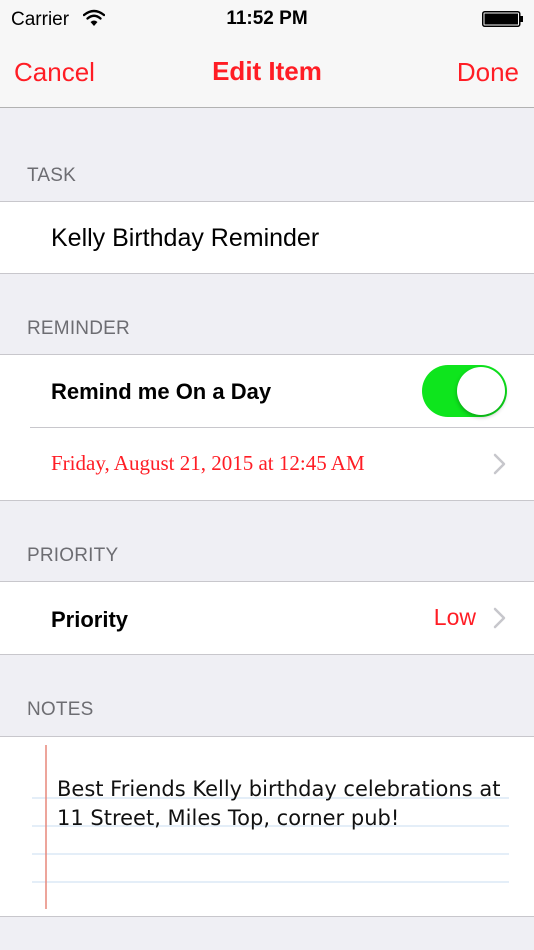  I want to click on reminder-date-label: Friday, August 21, 2015 at 12:45 AM, so click(208, 463).